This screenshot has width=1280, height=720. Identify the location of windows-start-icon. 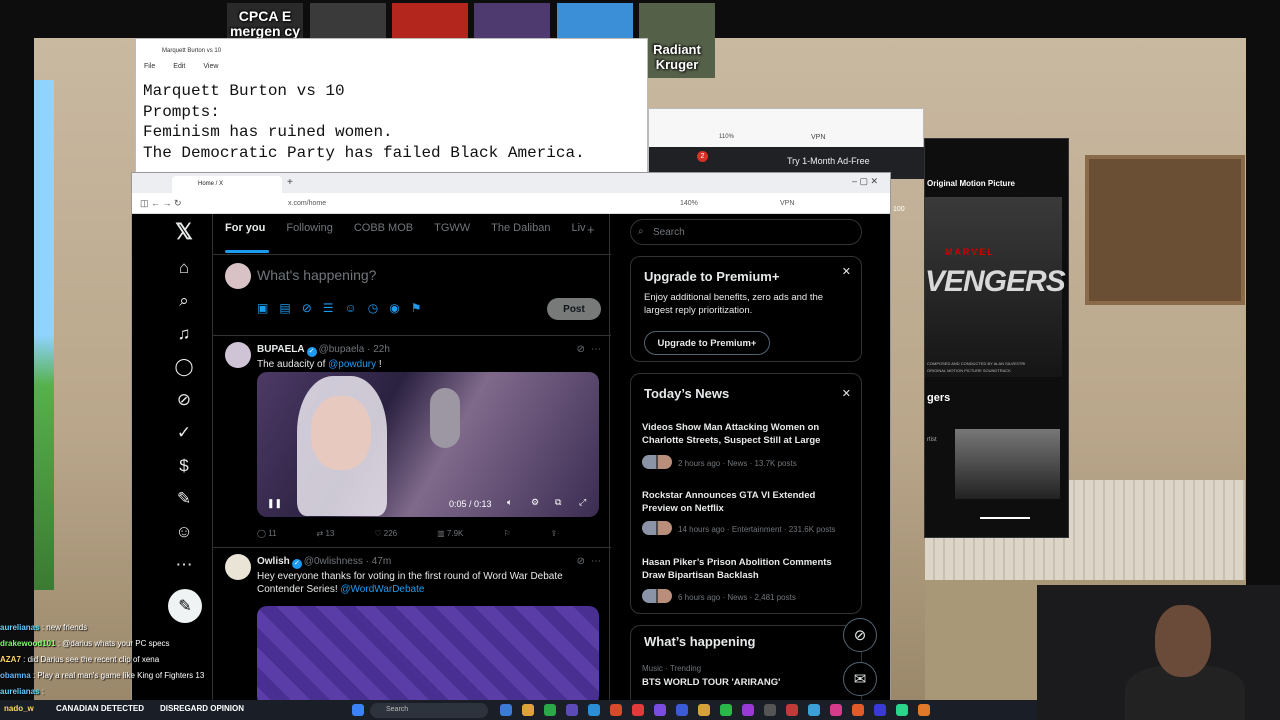
(358, 710).